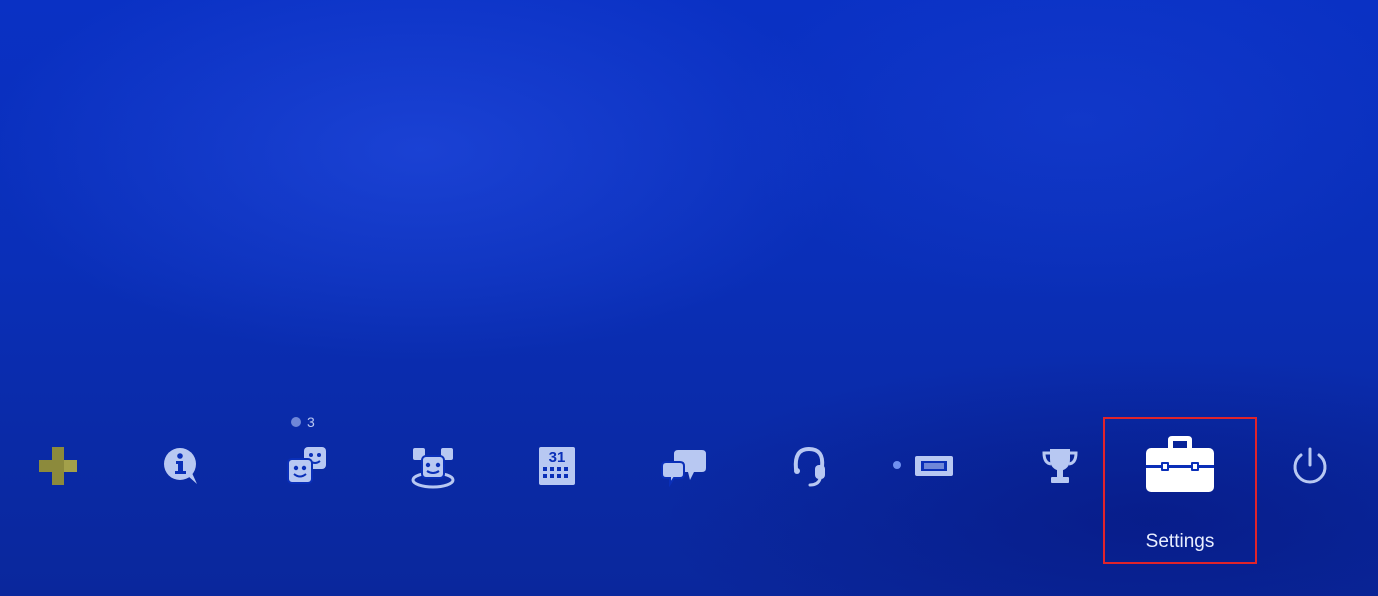  I want to click on info-icon, so click(180, 466).